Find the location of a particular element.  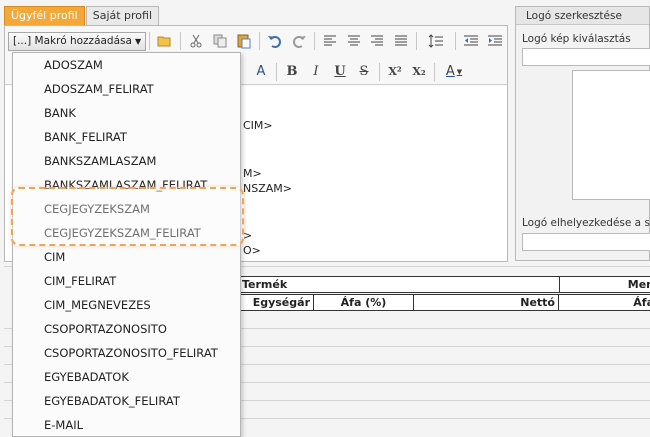

align-left-icon is located at coordinates (330, 41).